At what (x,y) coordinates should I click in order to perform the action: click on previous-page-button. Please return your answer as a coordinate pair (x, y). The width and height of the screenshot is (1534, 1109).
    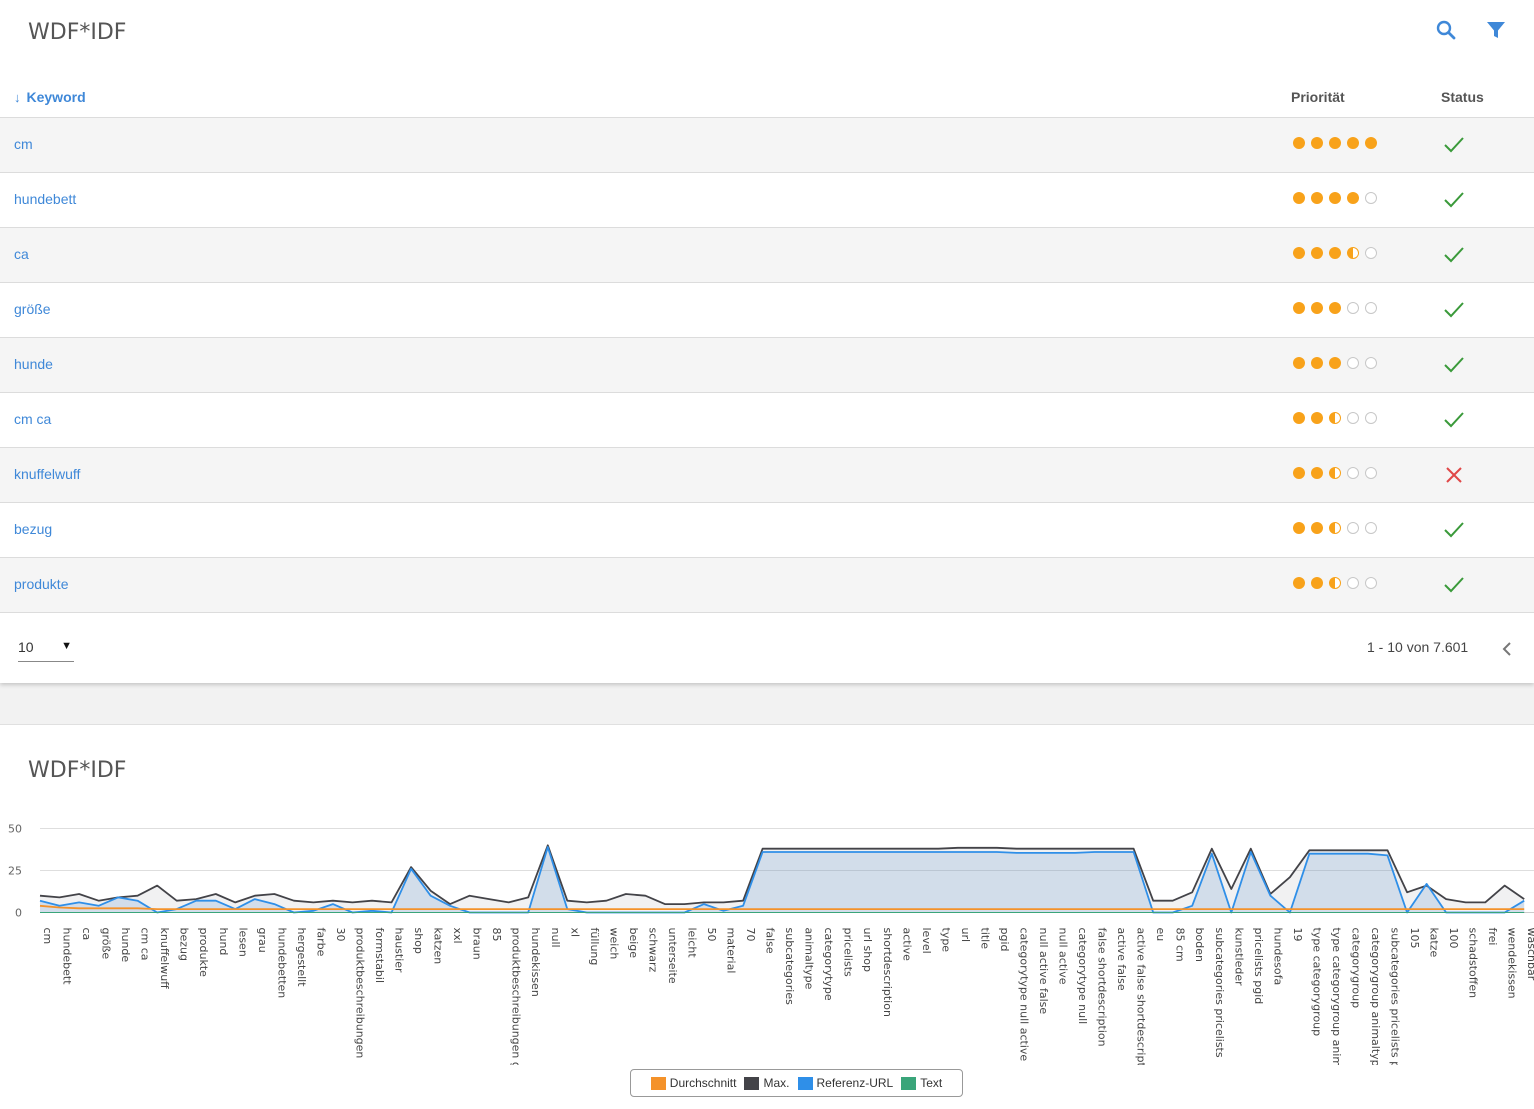
    Looking at the image, I should click on (1507, 649).